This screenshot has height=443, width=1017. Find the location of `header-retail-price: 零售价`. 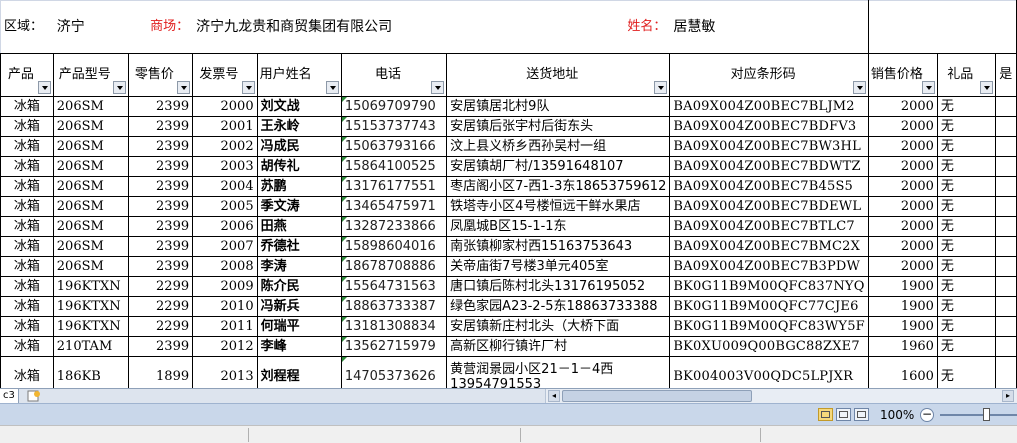

header-retail-price: 零售价 is located at coordinates (160, 75).